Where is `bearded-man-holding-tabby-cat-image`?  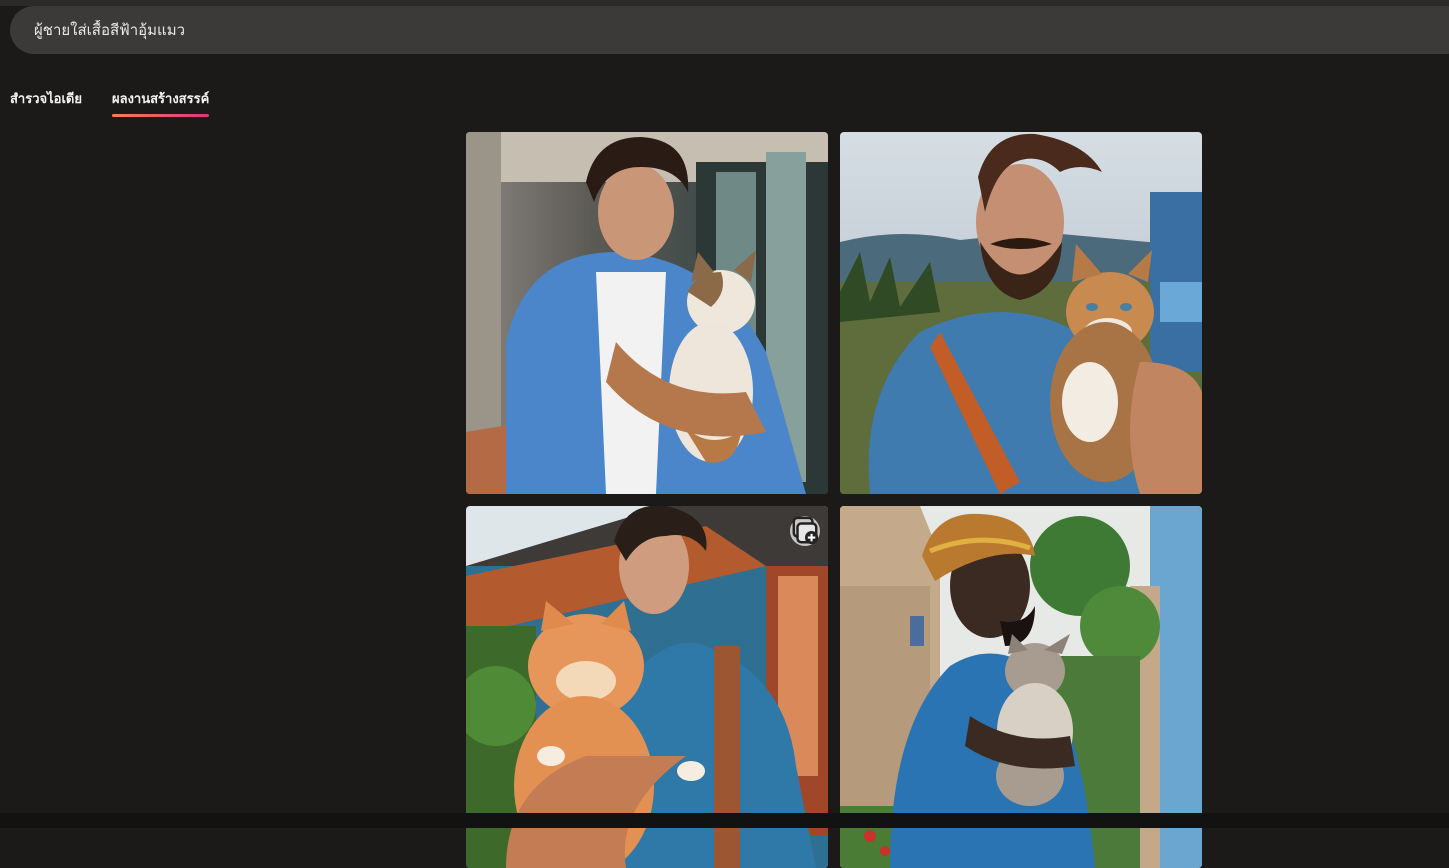 bearded-man-holding-tabby-cat-image is located at coordinates (1021, 313).